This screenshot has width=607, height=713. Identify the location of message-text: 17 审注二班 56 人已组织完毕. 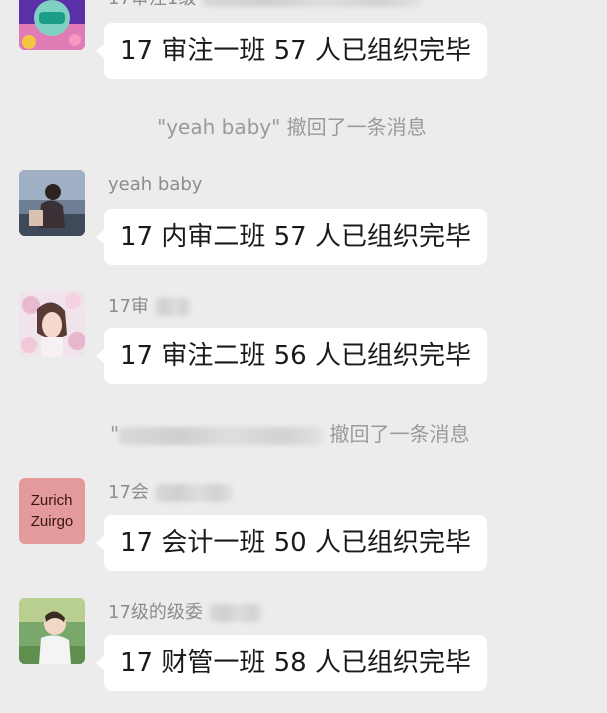
(295, 356).